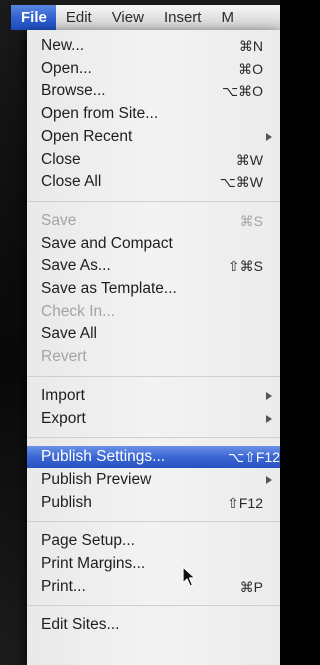 Image resolution: width=320 pixels, height=665 pixels. Describe the element at coordinates (153, 221) in the screenshot. I see `menu-item-save: Save ⌘S` at that location.